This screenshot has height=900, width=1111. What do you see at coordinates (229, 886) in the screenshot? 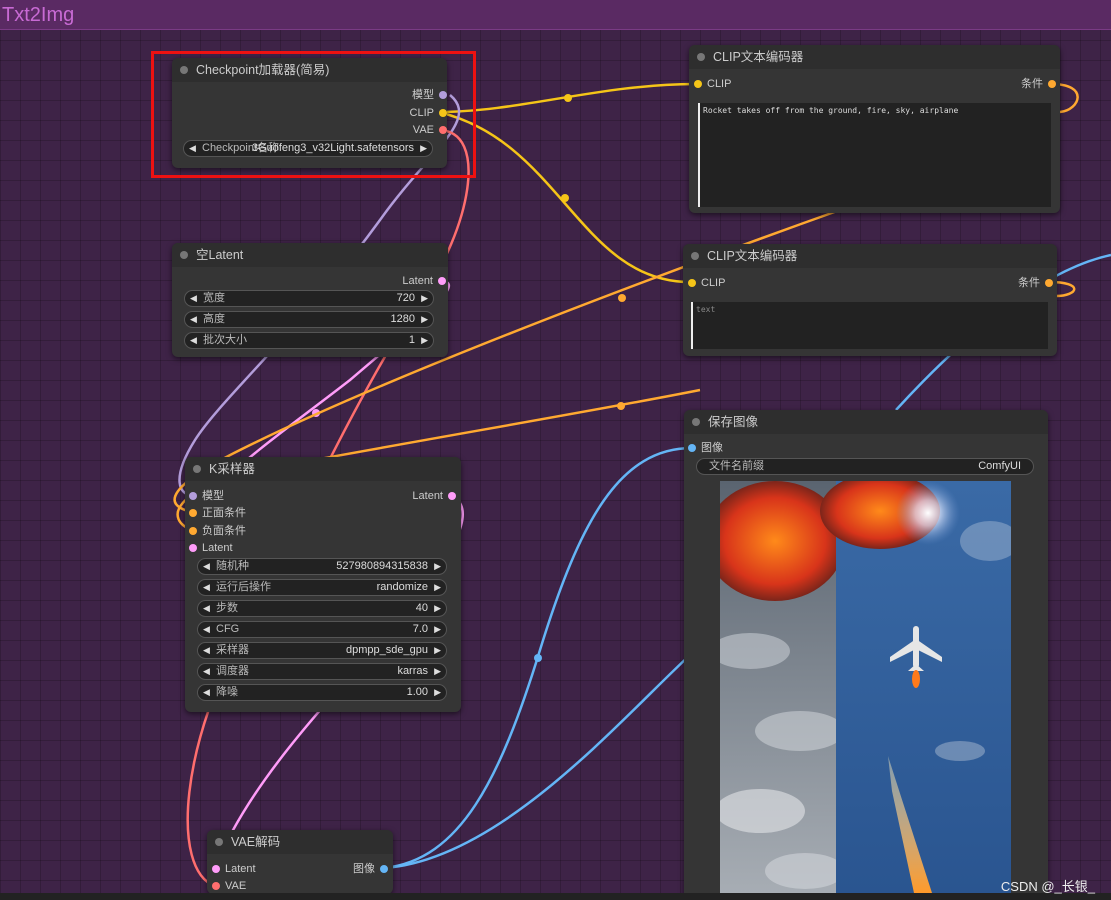
I see `input-vae: VAE` at bounding box center [229, 886].